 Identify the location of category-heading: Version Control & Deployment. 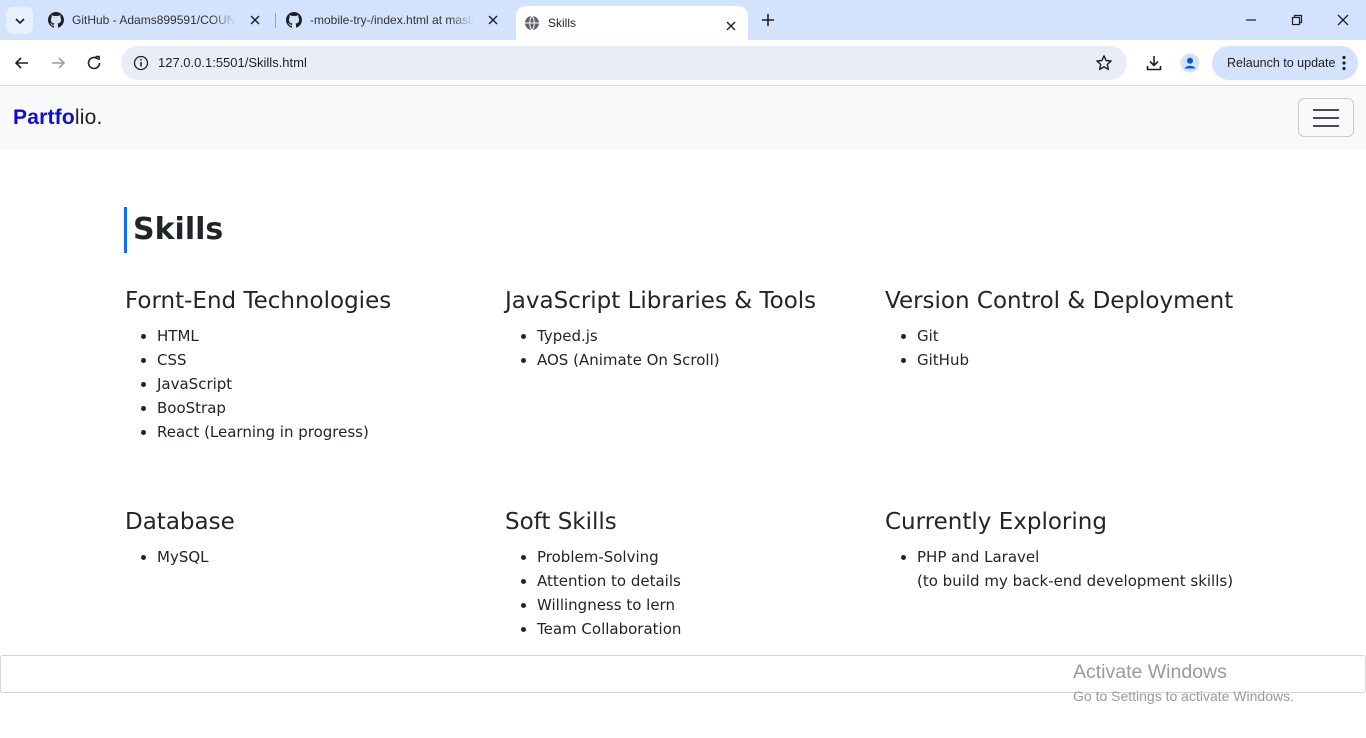
(1059, 301).